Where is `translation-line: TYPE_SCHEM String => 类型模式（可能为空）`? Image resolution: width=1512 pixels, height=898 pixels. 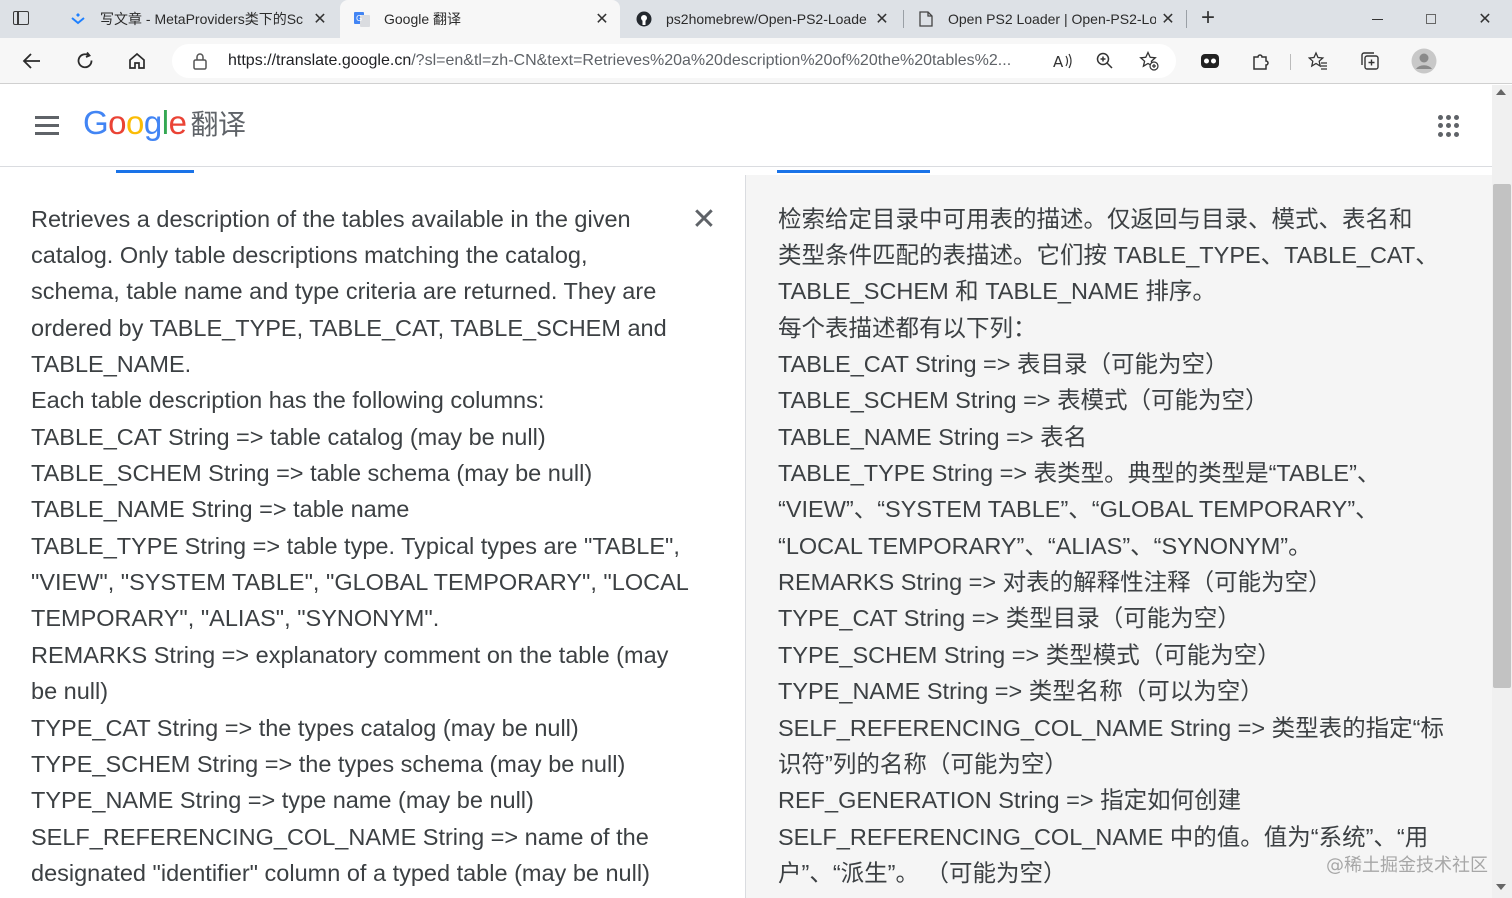 translation-line: TYPE_SCHEM String => 类型模式（可能为空） is located at coordinates (1029, 655).